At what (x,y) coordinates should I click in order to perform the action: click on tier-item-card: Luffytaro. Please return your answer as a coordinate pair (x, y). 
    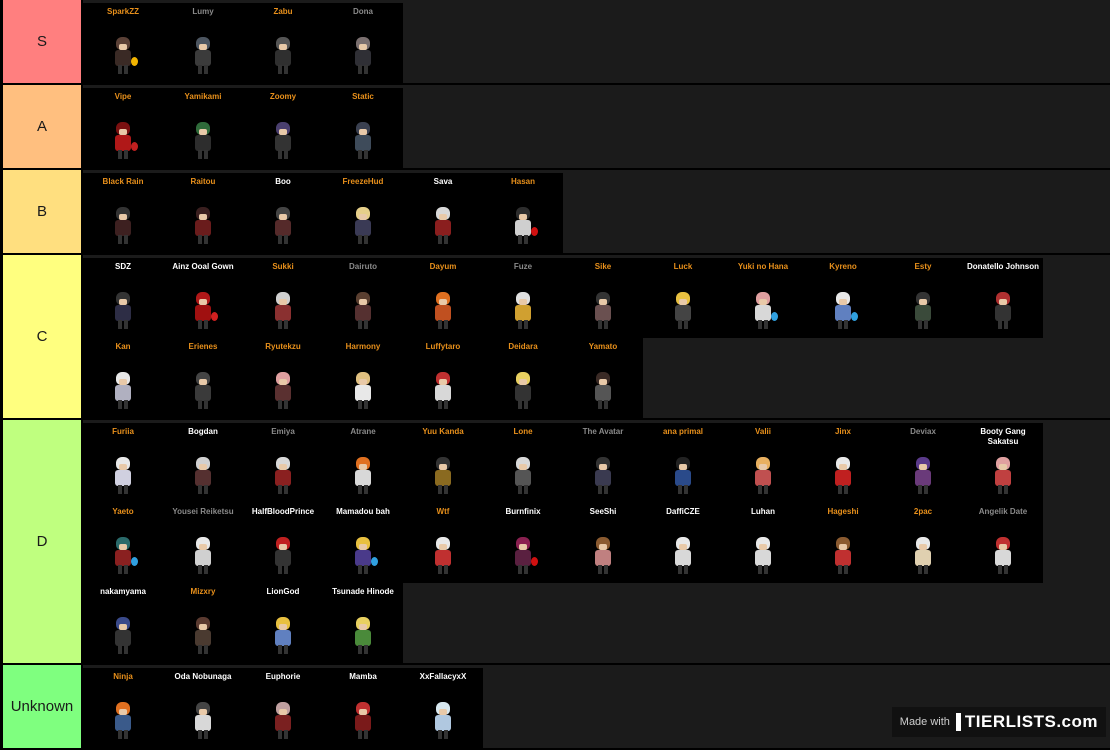
    Looking at the image, I should click on (443, 378).